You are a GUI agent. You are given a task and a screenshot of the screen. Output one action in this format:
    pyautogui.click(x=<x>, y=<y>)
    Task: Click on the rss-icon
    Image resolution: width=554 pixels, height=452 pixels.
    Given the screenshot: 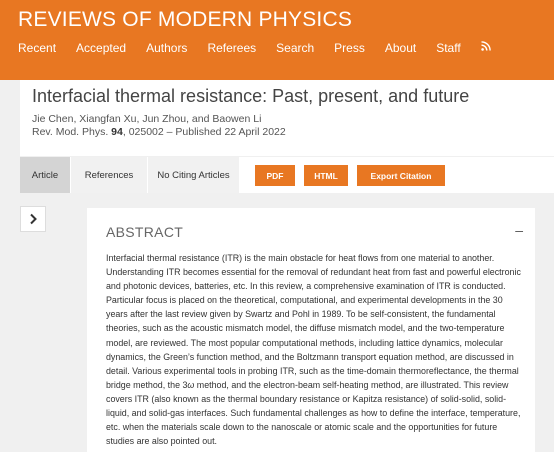 What is the action you would take?
    pyautogui.click(x=485, y=48)
    